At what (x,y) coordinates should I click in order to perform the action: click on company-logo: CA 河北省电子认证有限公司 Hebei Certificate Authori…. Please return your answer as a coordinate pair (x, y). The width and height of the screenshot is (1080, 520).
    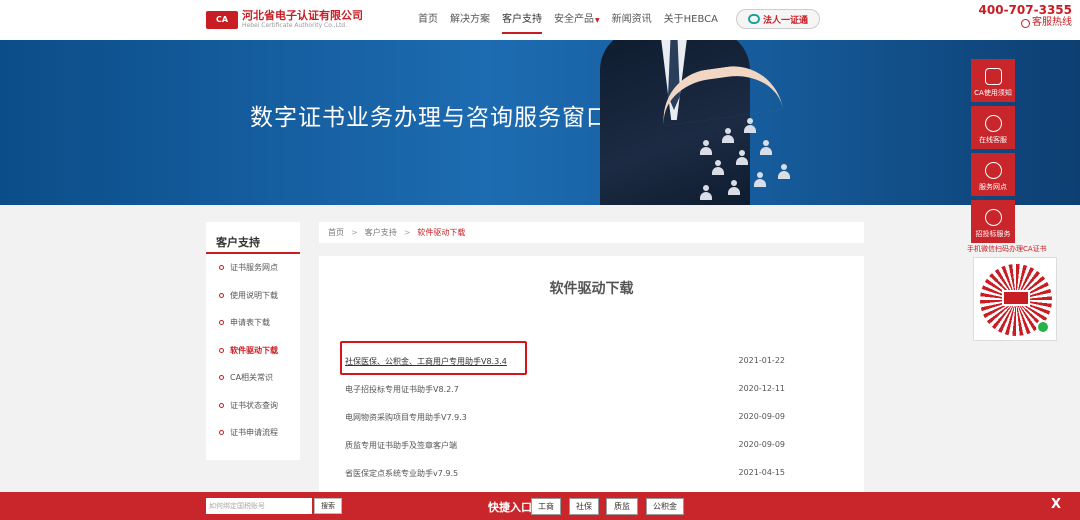
    Looking at the image, I should click on (284, 19).